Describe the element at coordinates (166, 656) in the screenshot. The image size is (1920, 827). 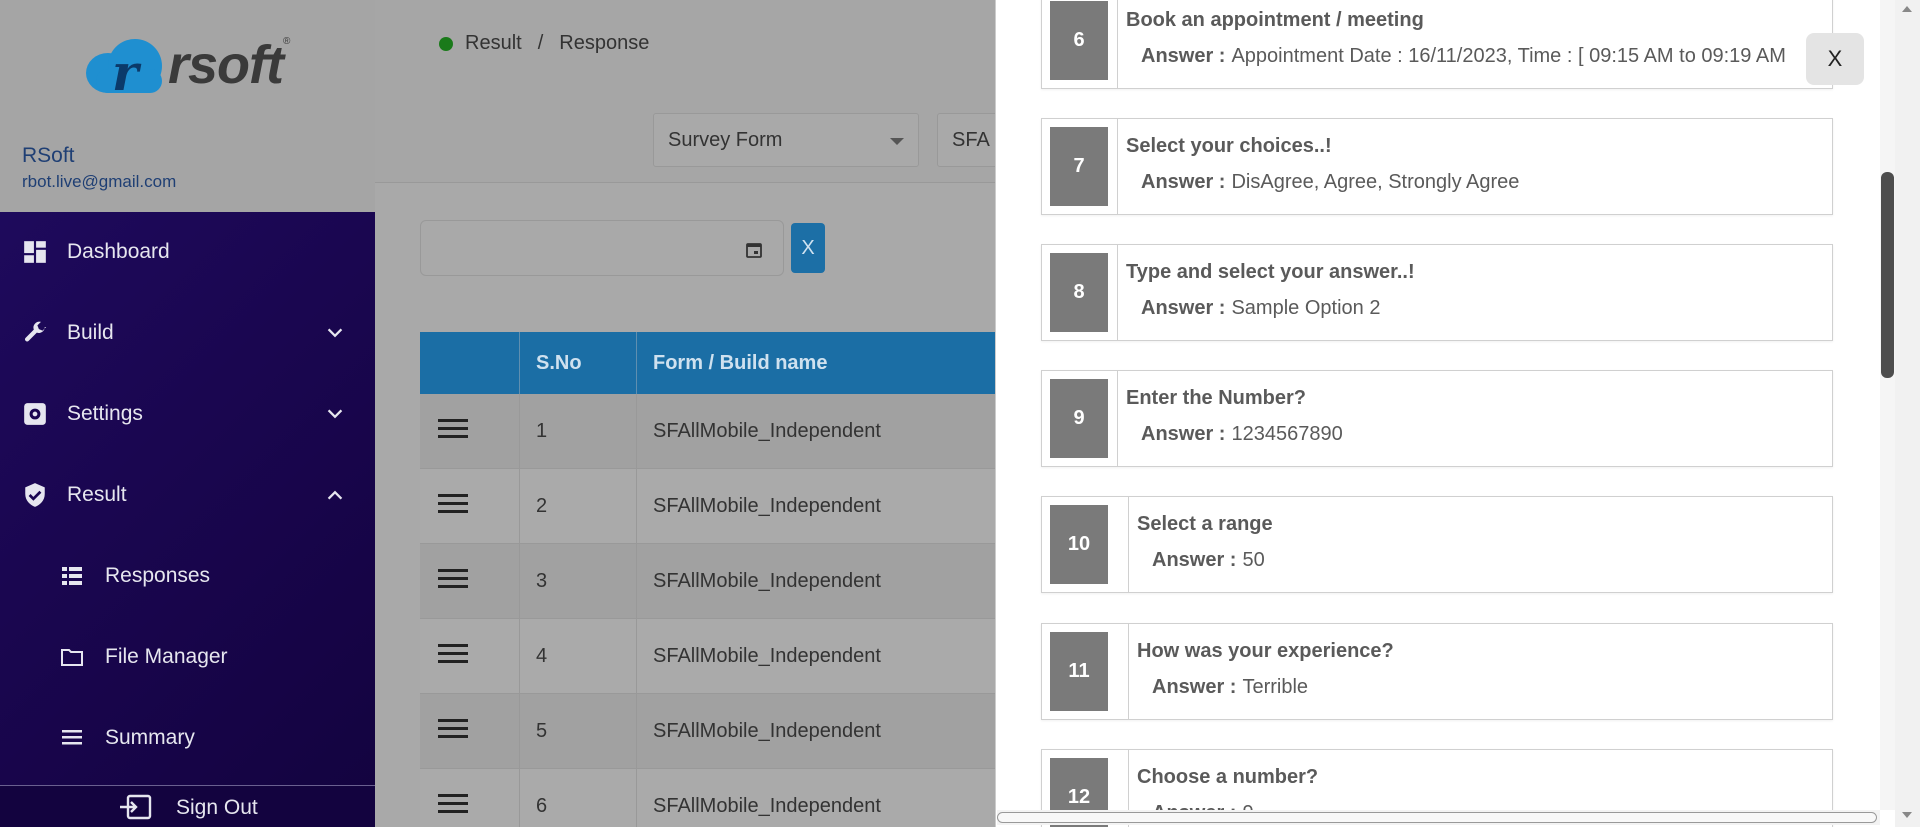
I see `sidebar-item-label: File Manager` at that location.